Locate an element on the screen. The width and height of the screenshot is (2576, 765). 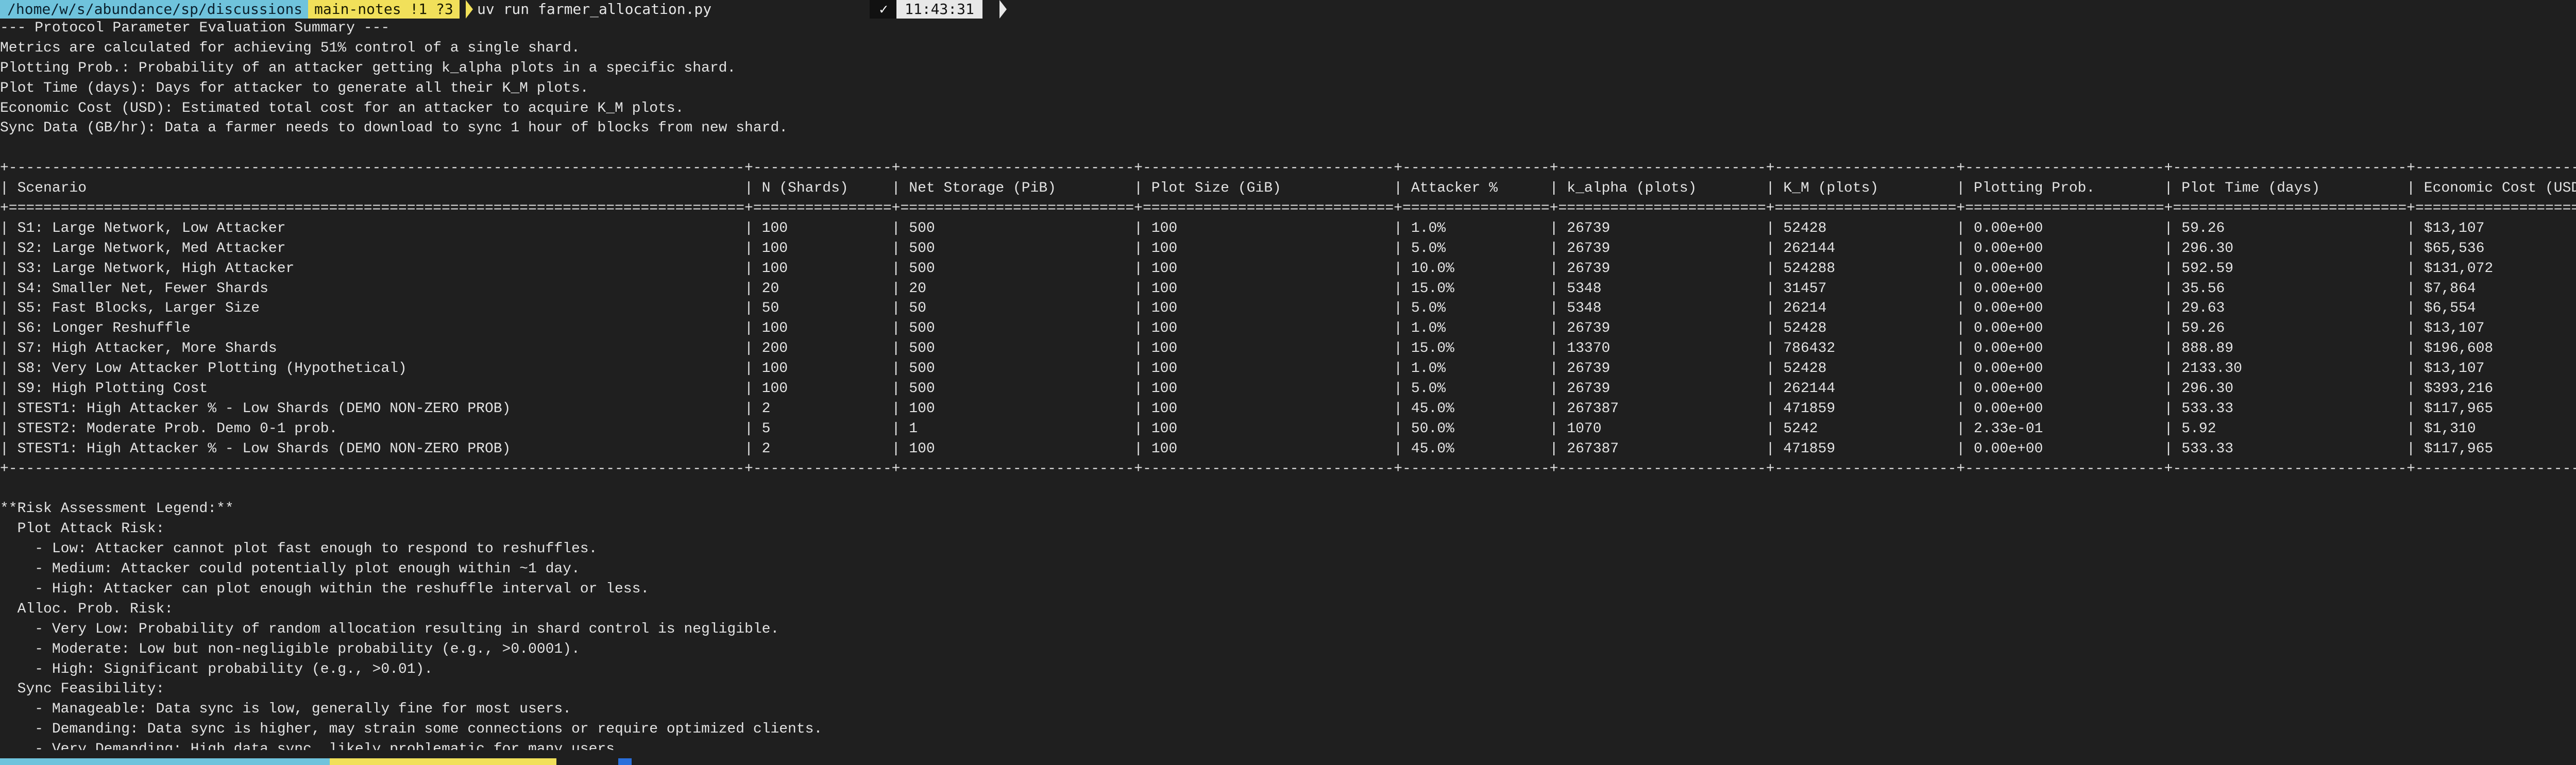
prompt-clock: 11:43:31 is located at coordinates (939, 9).